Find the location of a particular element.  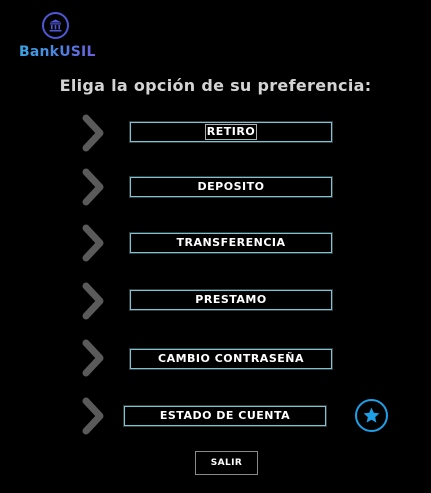

star-icon is located at coordinates (371, 415).